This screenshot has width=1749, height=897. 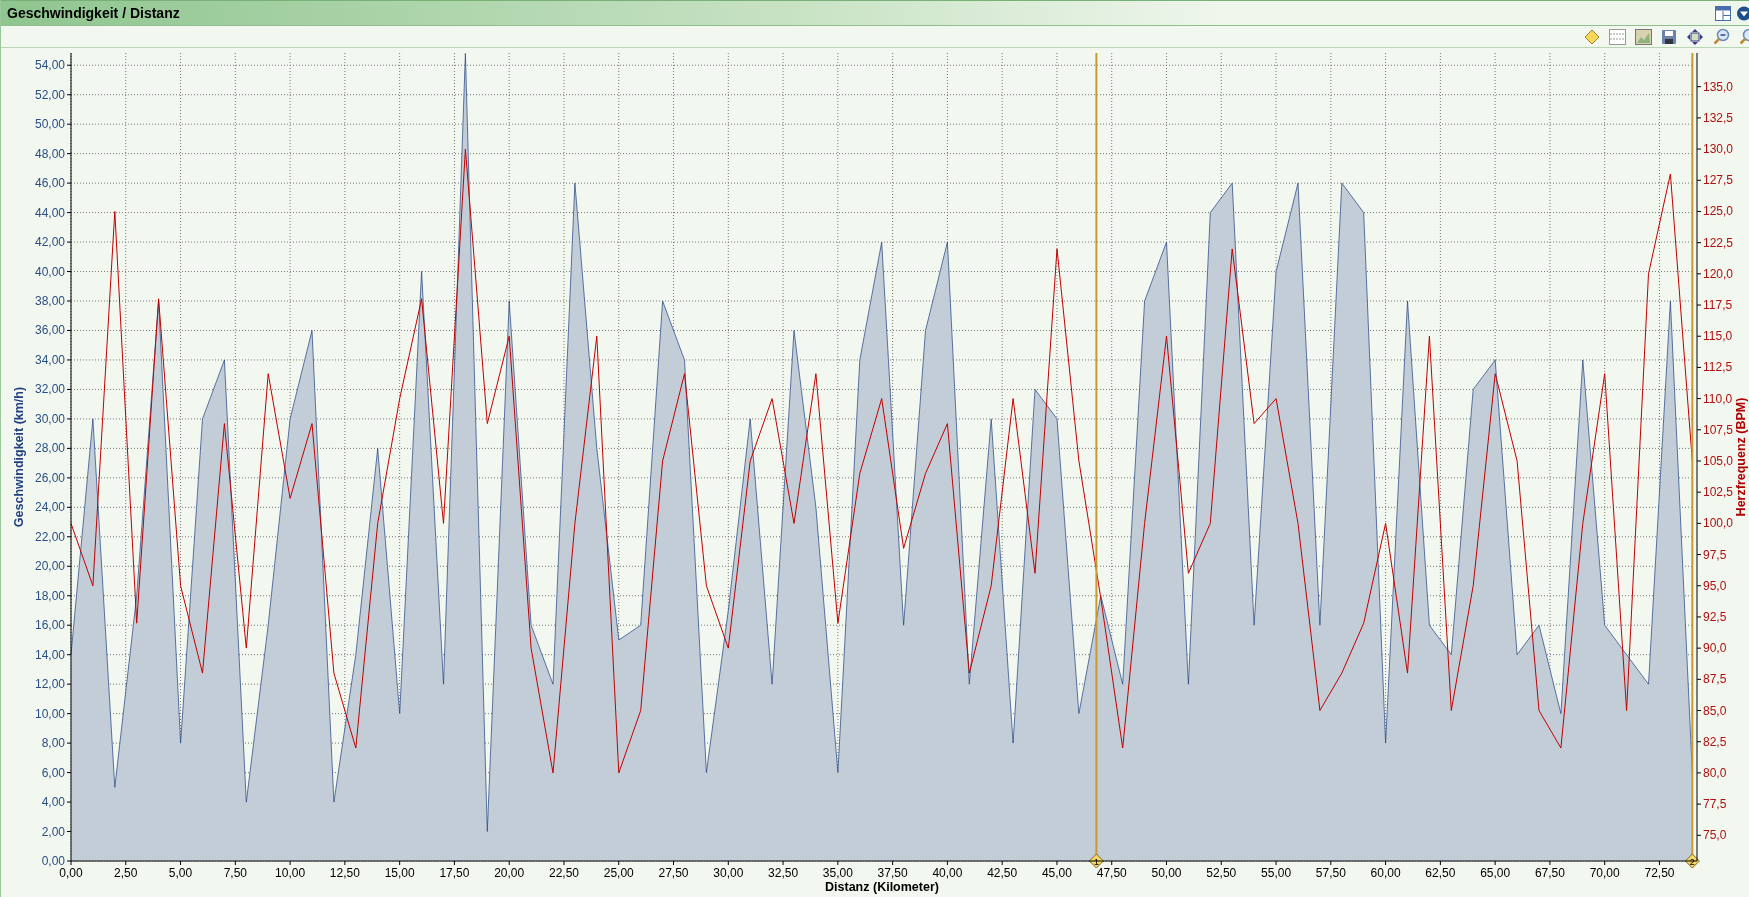 What do you see at coordinates (1718, 492) in the screenshot?
I see `axis-tick-label: 102,5` at bounding box center [1718, 492].